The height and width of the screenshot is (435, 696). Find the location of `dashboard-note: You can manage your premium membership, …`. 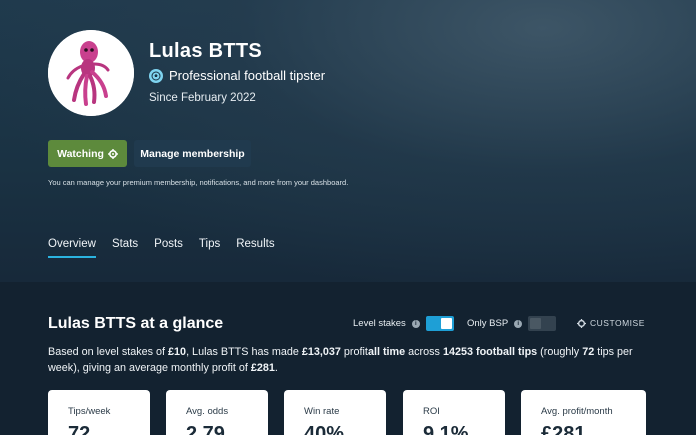

dashboard-note: You can manage your premium membership, … is located at coordinates (198, 182).